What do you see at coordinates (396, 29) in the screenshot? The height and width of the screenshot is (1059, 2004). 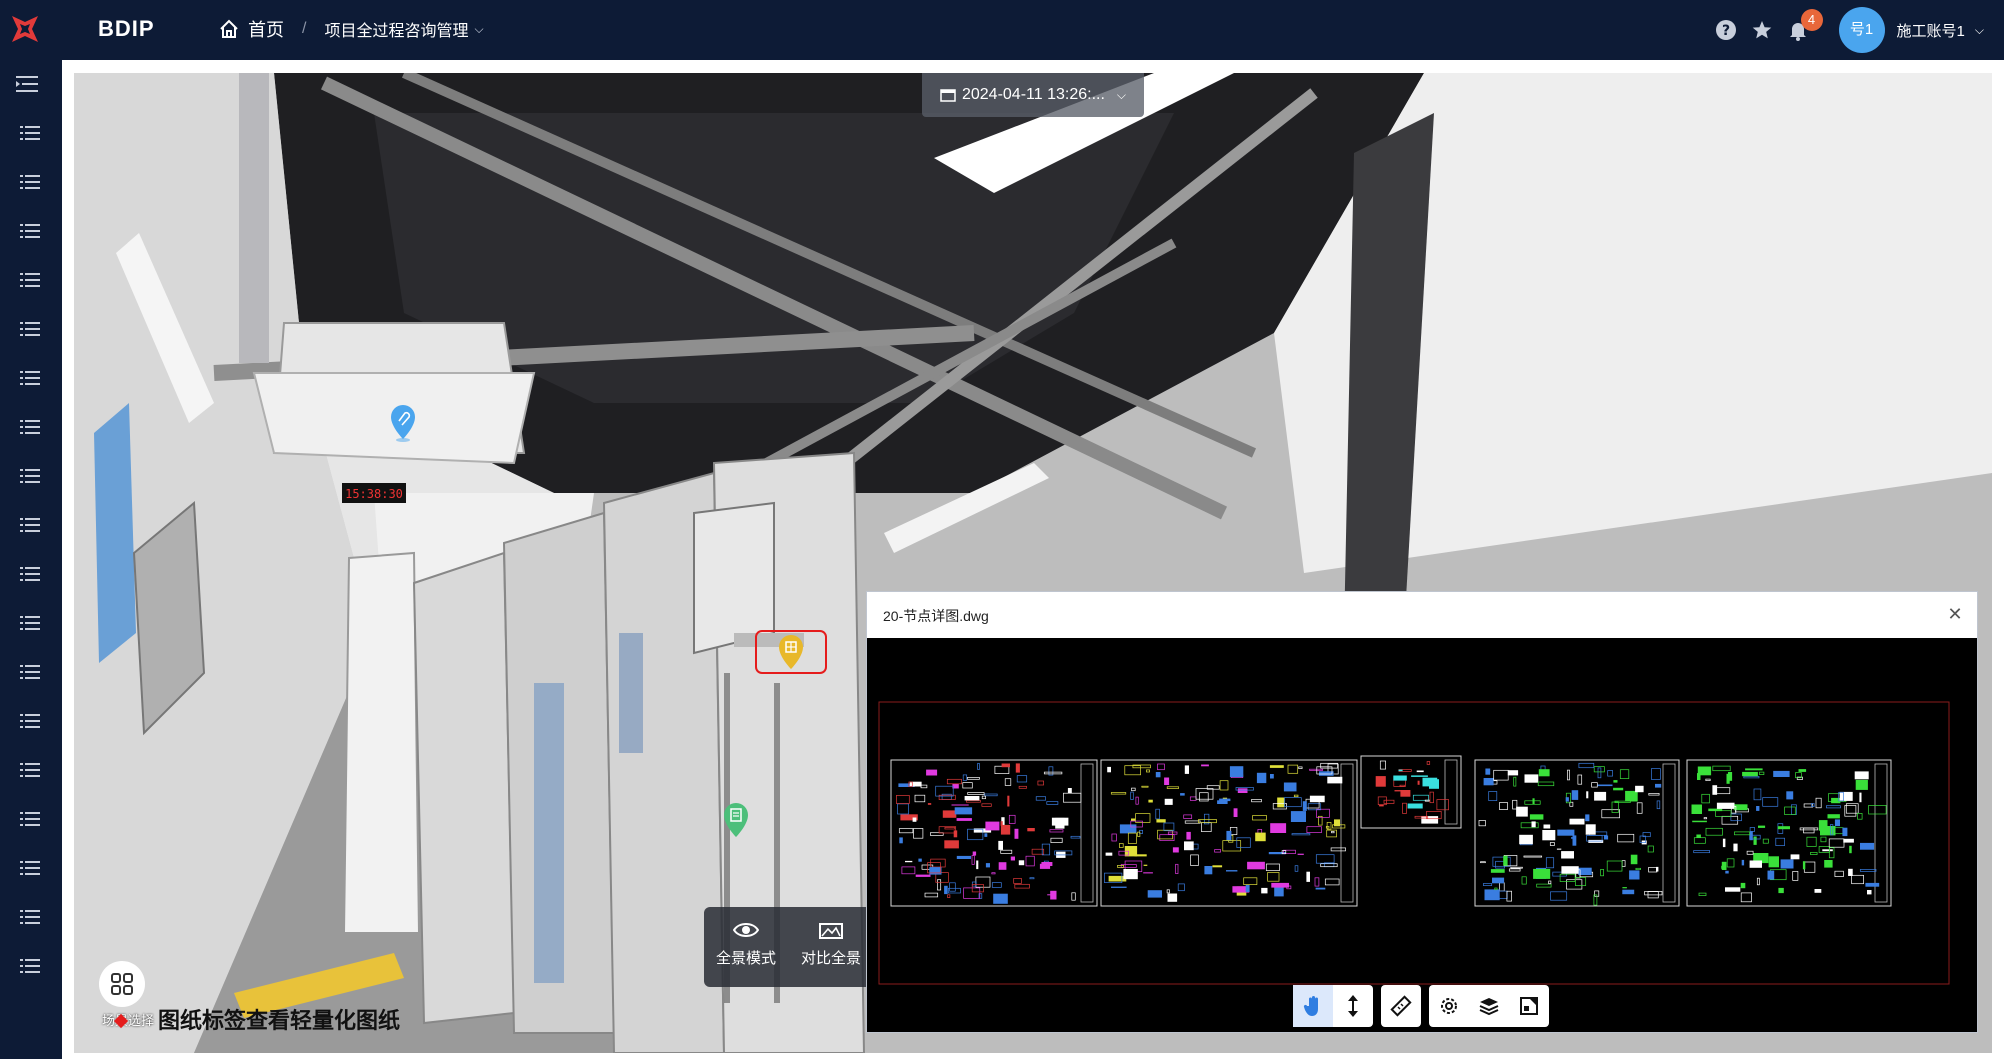 I see `breadcrumb-project: 项目全过程咨询管理` at bounding box center [396, 29].